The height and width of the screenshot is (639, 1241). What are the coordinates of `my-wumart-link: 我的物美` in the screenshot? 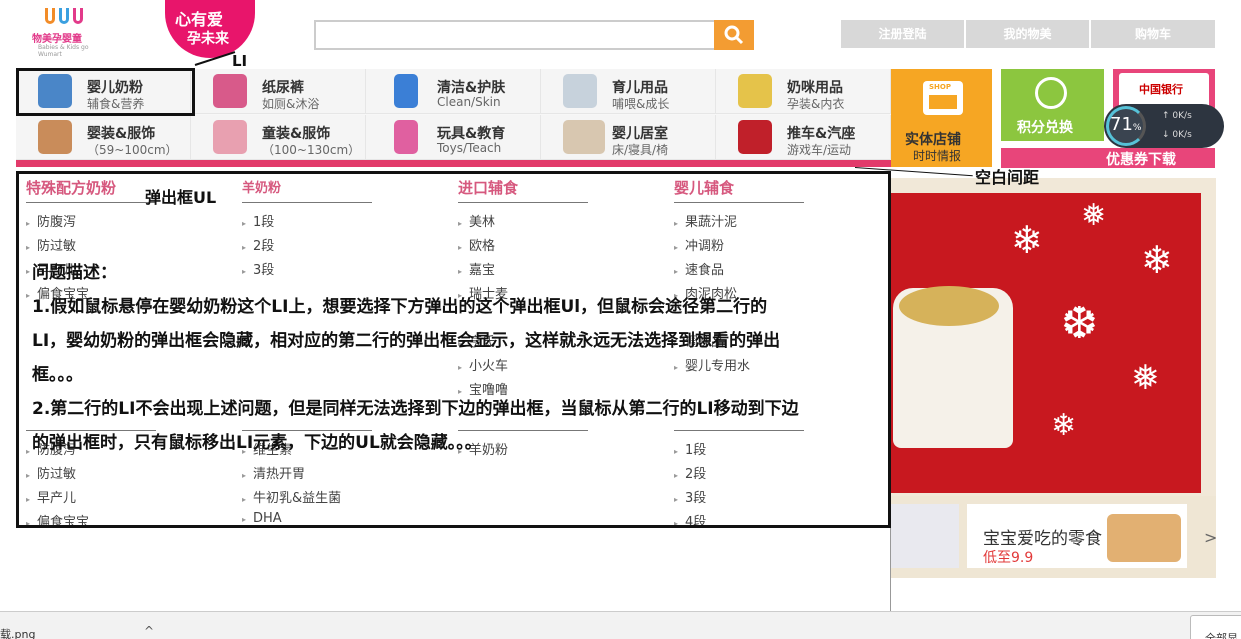 It's located at (1027, 34).